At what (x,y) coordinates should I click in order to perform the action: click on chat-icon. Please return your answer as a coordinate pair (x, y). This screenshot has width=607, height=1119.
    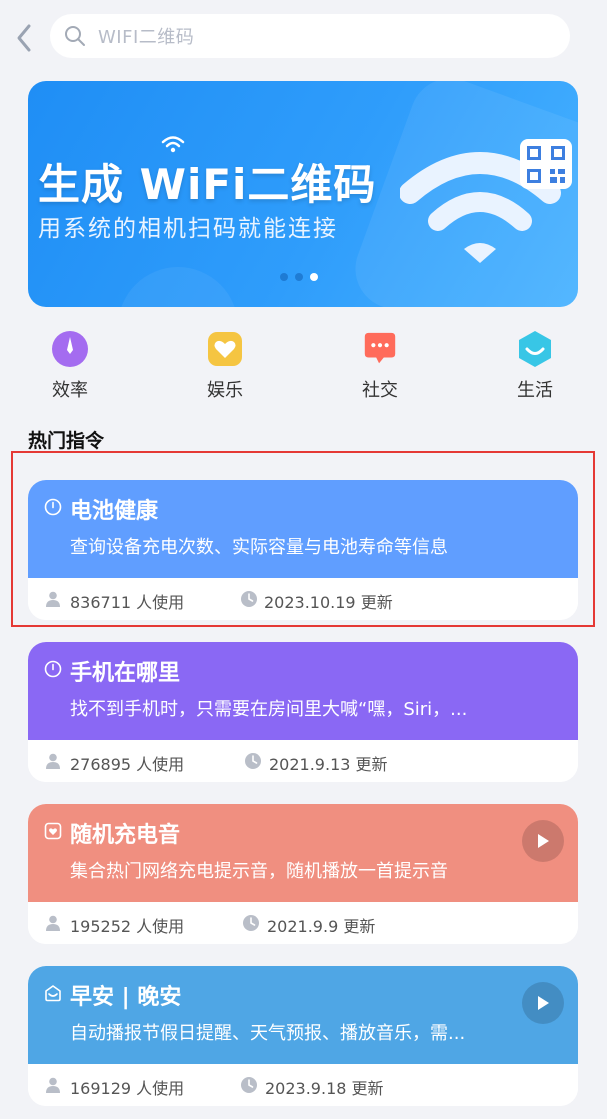
    Looking at the image, I should click on (380, 349).